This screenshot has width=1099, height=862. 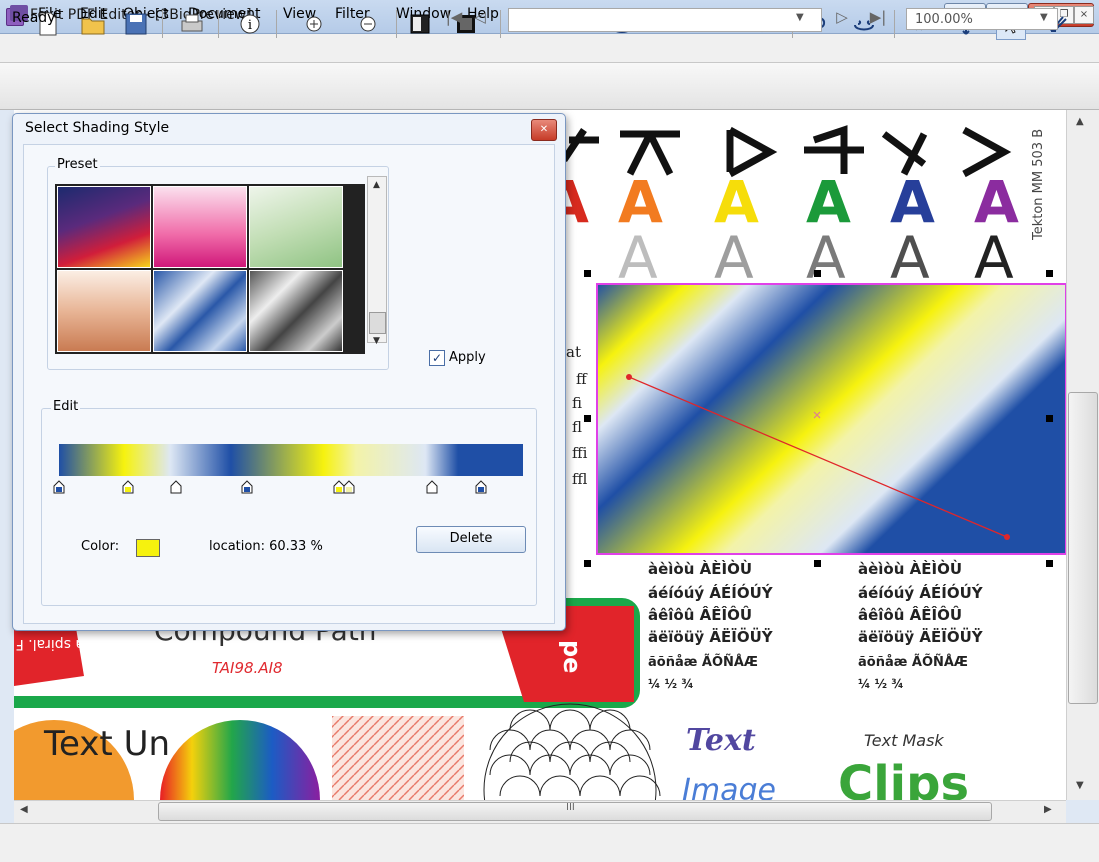 What do you see at coordinates (136, 24) in the screenshot?
I see `save-icon` at bounding box center [136, 24].